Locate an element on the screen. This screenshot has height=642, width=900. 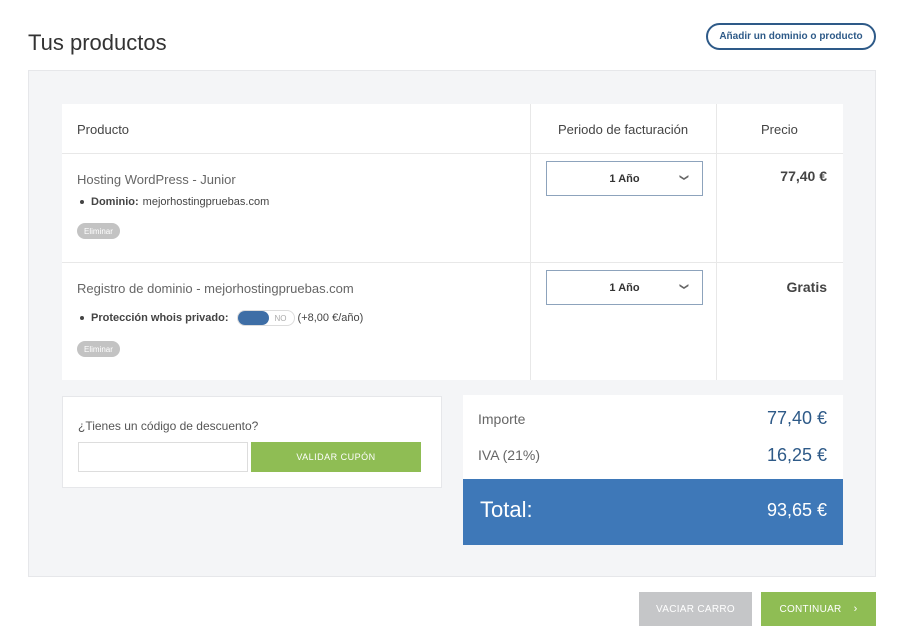
header-price: Precio is located at coordinates (779, 129).